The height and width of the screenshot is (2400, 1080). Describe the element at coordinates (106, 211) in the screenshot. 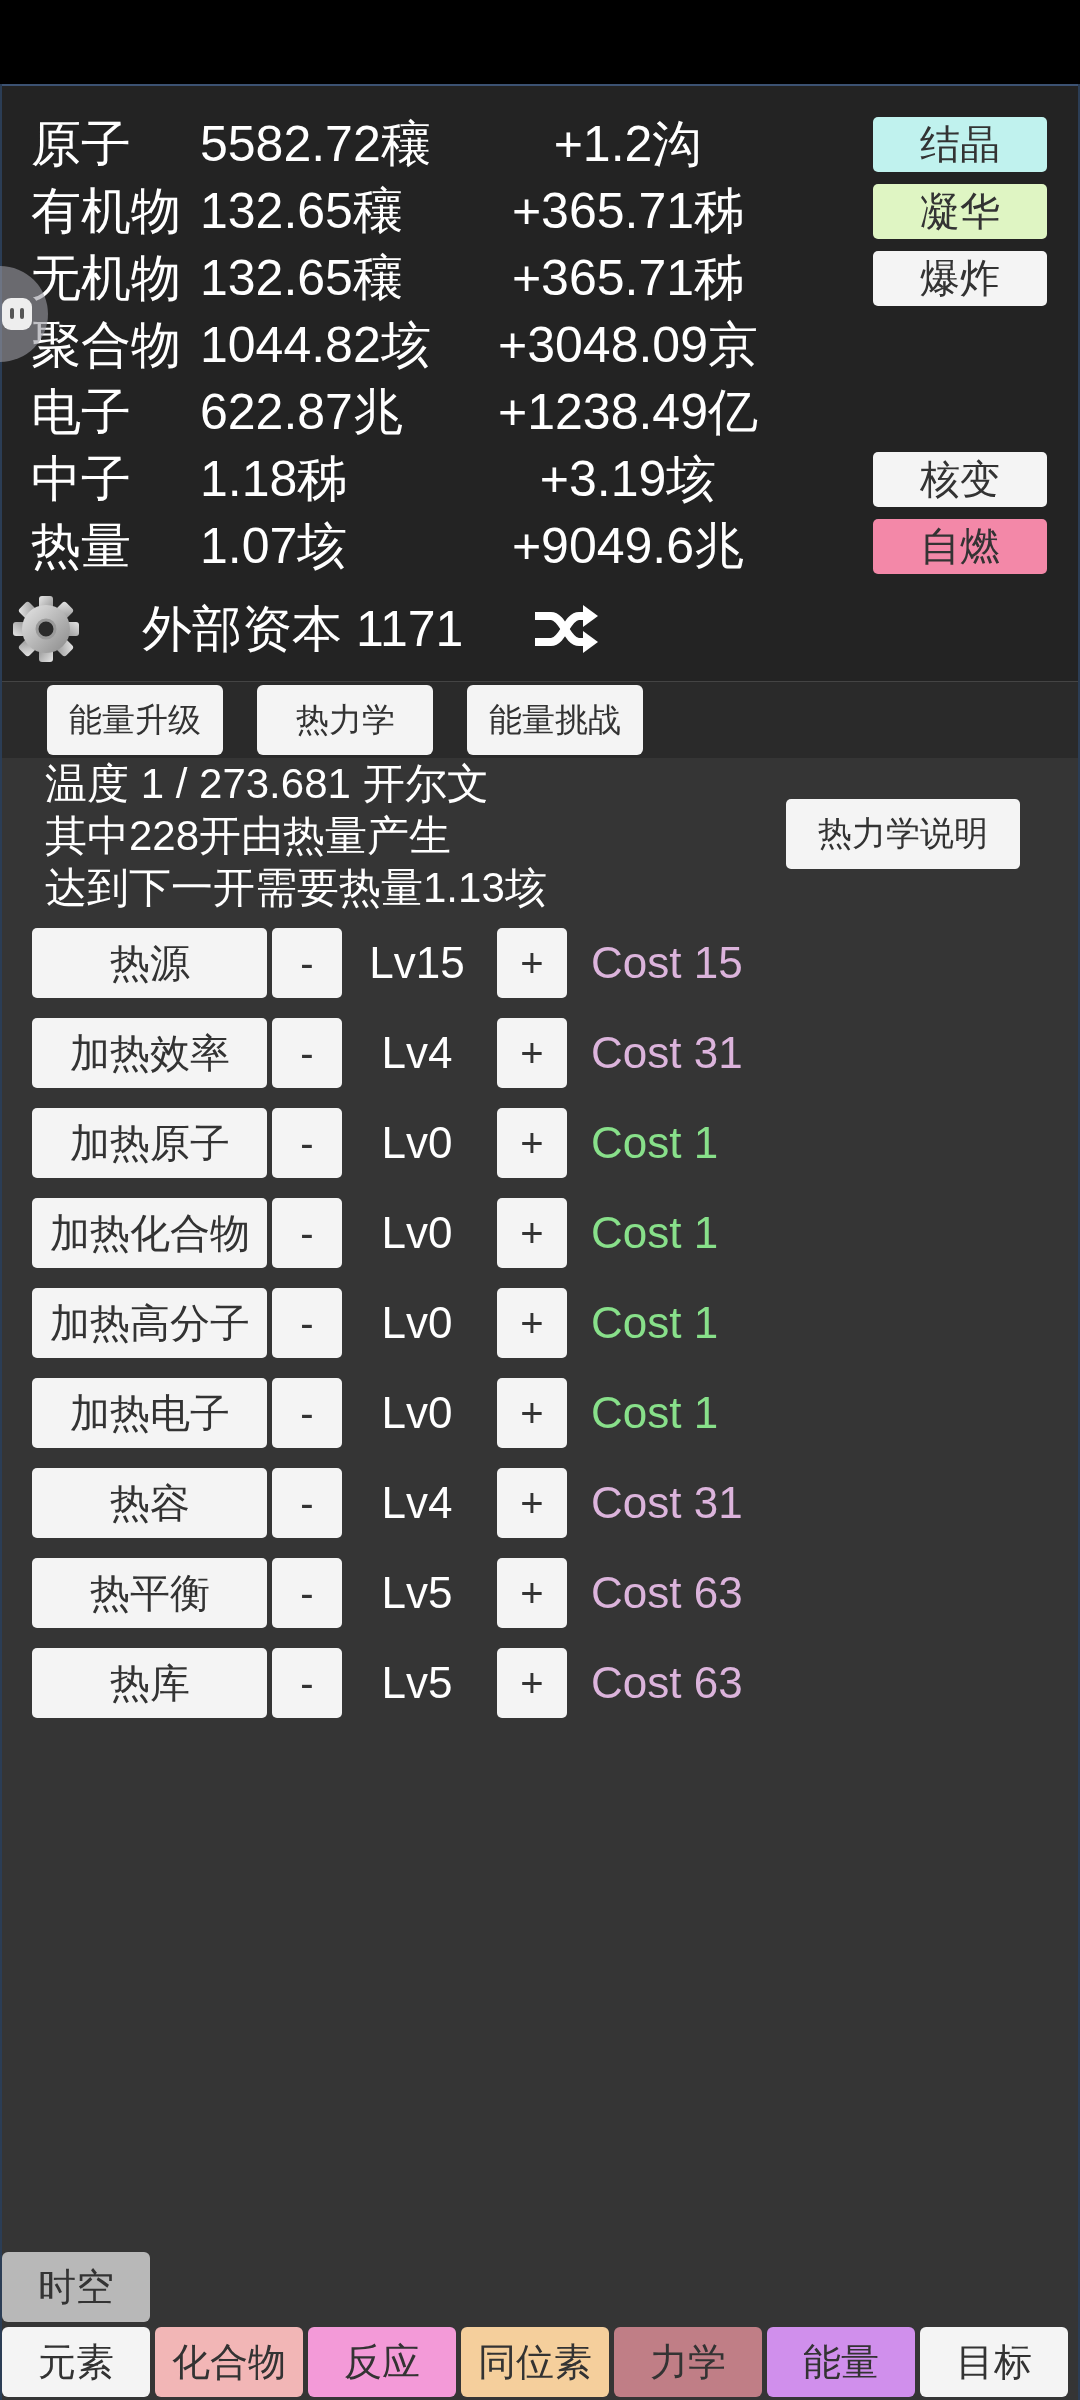

I see `resource-name: 有机物` at that location.